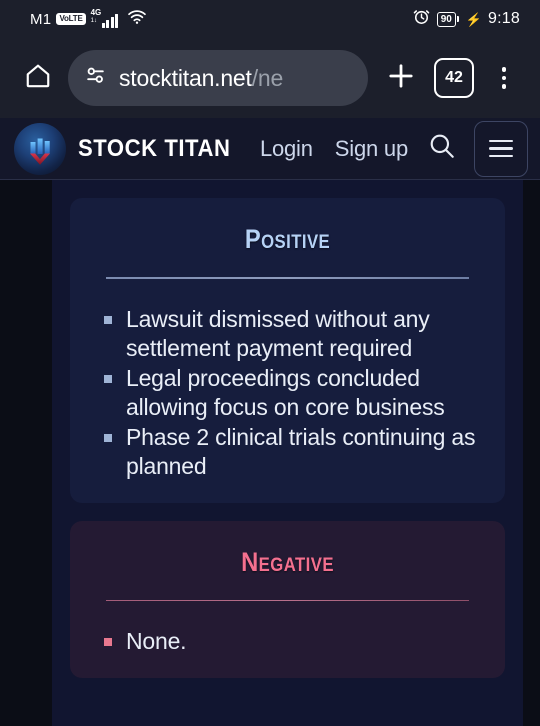 Image resolution: width=540 pixels, height=726 pixels. I want to click on browser-menu-button, so click(504, 78).